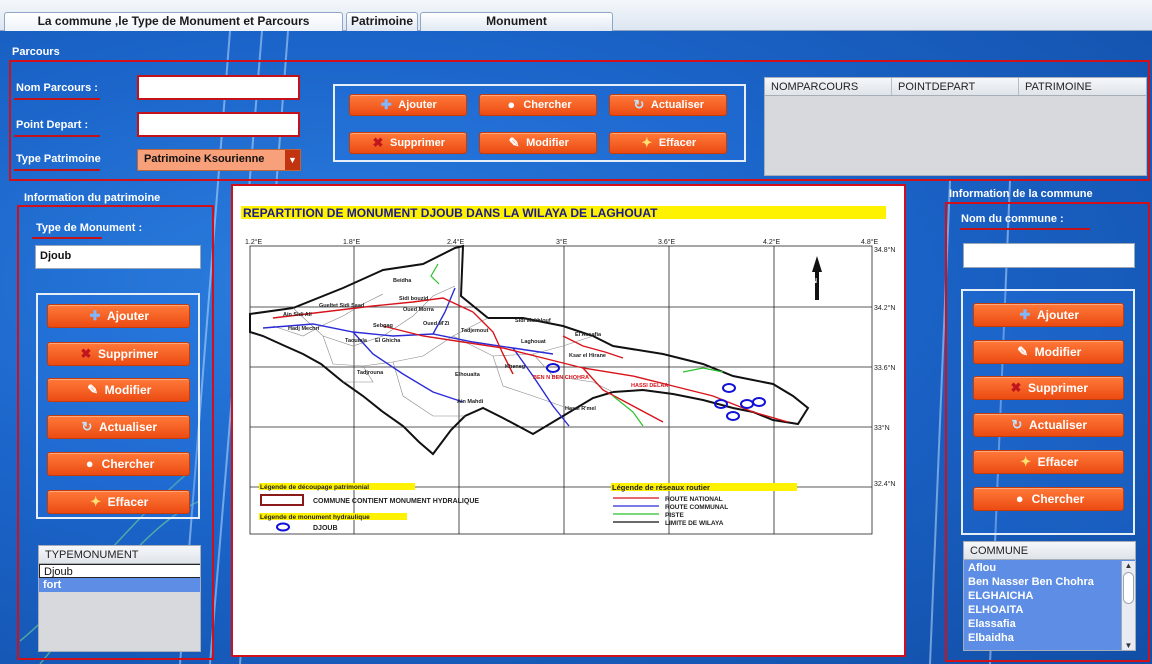  I want to click on lat-tick: 34.2°N, so click(884, 308).